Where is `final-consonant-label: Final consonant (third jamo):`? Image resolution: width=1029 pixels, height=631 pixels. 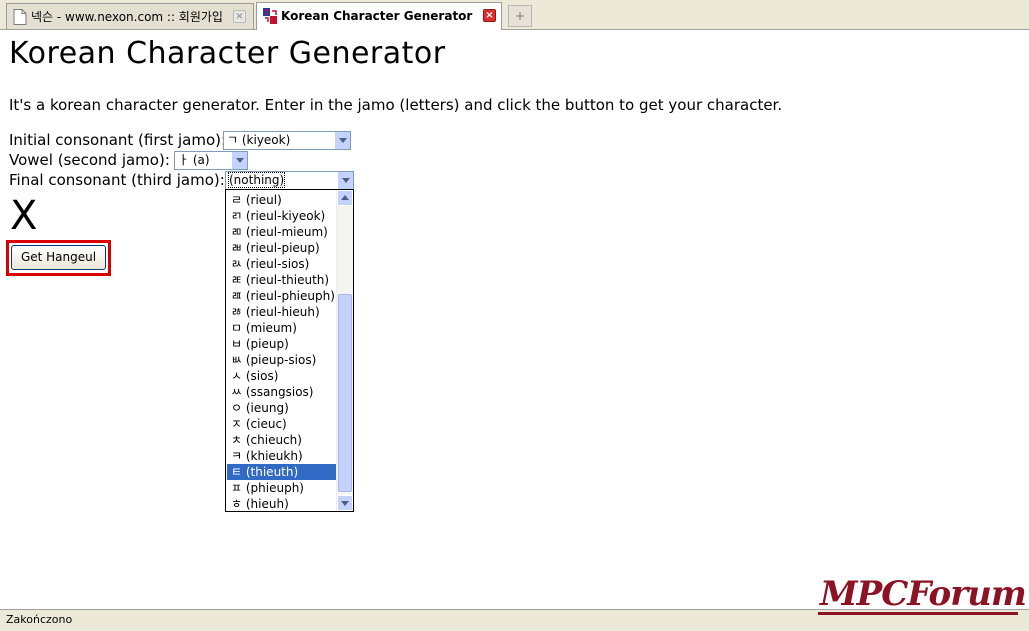 final-consonant-label: Final consonant (third jamo): is located at coordinates (117, 180).